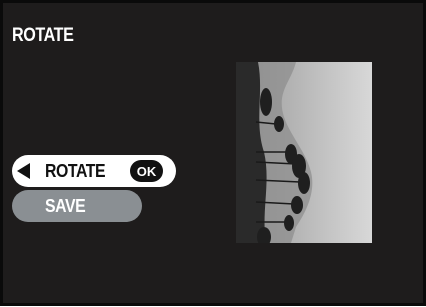 This screenshot has height=307, width=426. Describe the element at coordinates (75, 171) in the screenshot. I see `menu-item-label: ROTATE` at that location.